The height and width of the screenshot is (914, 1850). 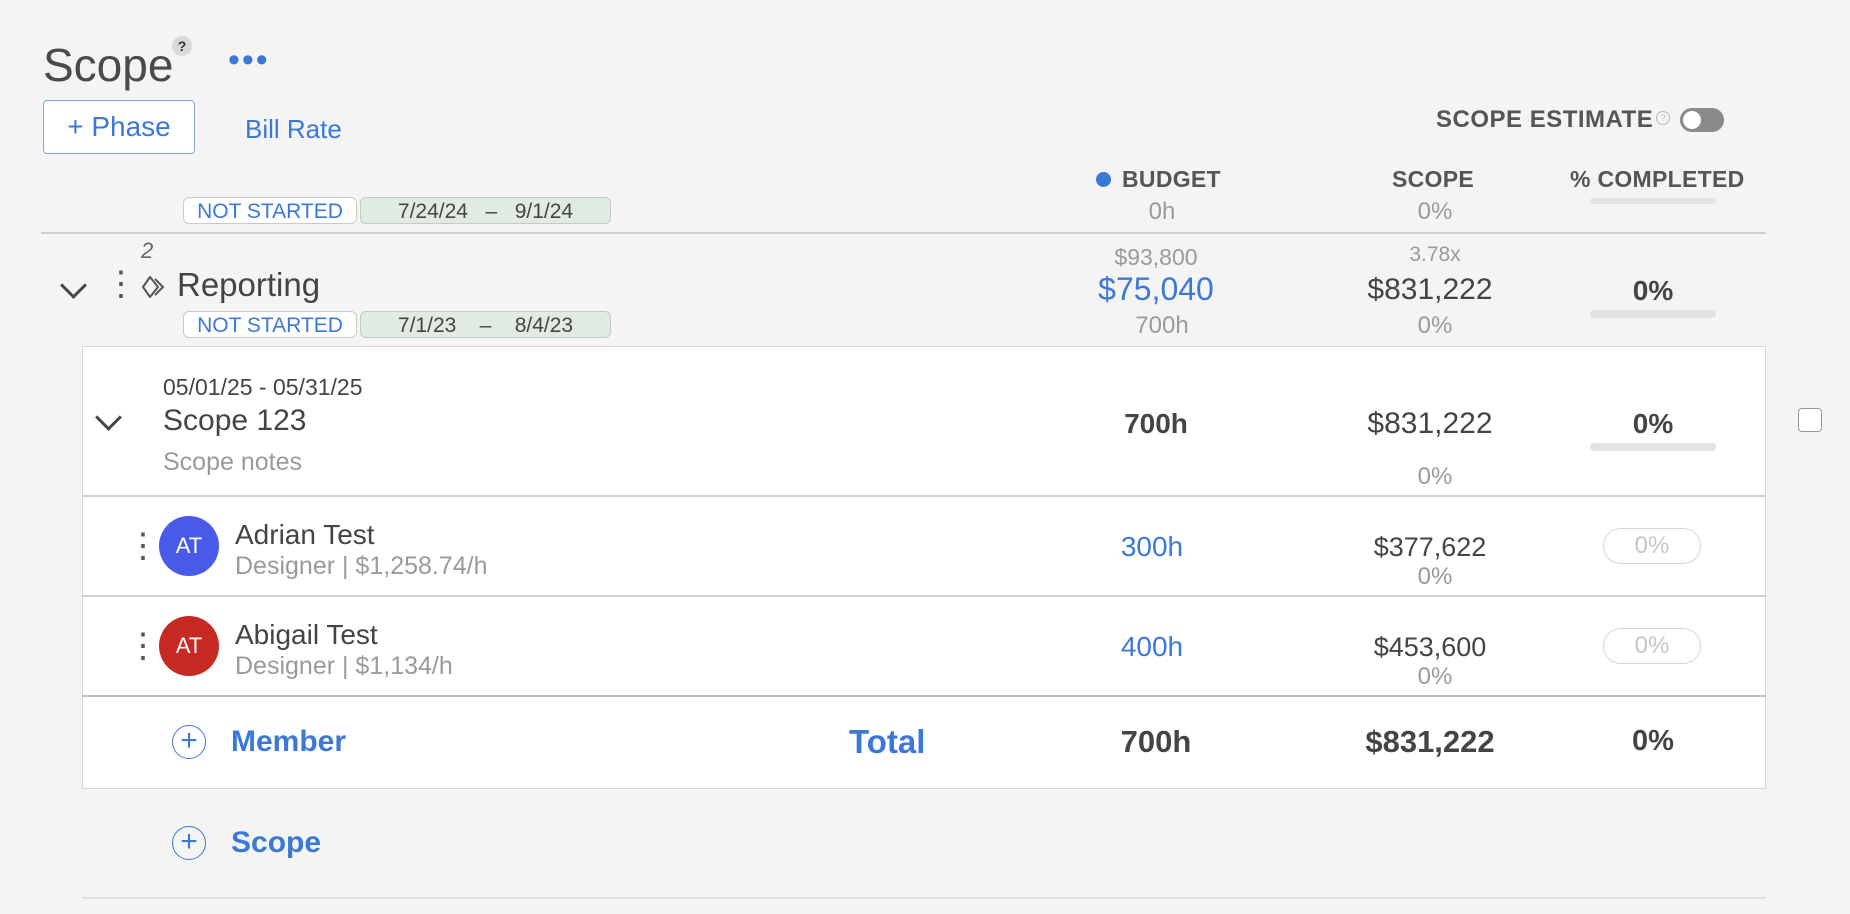 I want to click on member-hours: 300h, so click(x=1152, y=547).